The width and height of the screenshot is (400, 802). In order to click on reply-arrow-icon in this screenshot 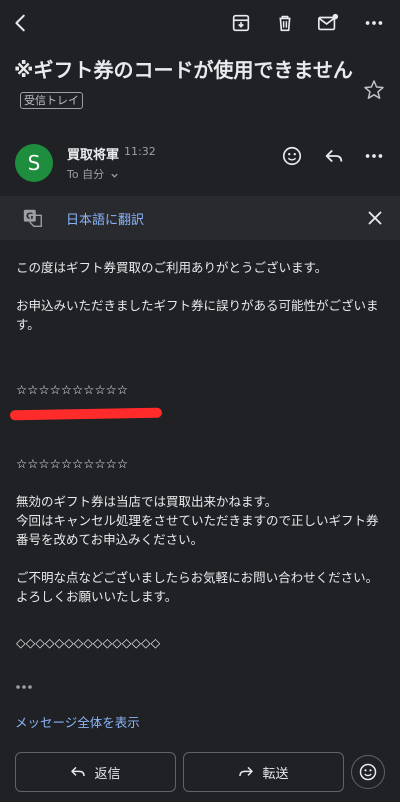, I will do `click(78, 772)`.